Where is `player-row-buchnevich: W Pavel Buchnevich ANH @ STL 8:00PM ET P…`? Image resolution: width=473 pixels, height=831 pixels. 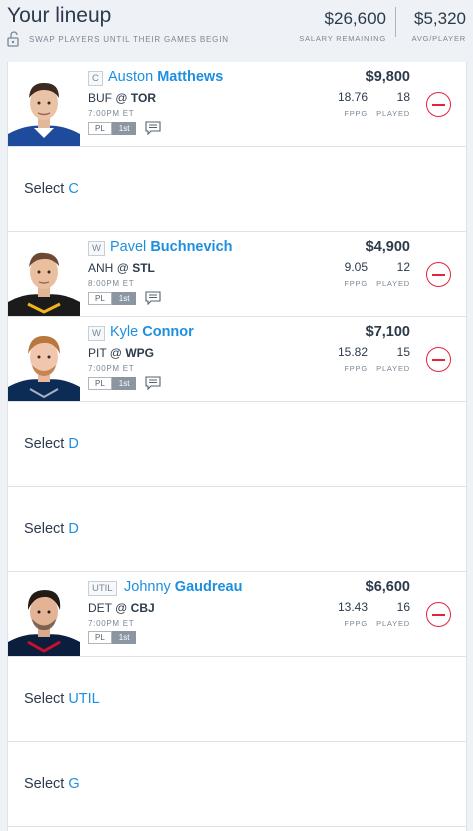 player-row-buchnevich: W Pavel Buchnevich ANH @ STL 8:00PM ET P… is located at coordinates (237, 274).